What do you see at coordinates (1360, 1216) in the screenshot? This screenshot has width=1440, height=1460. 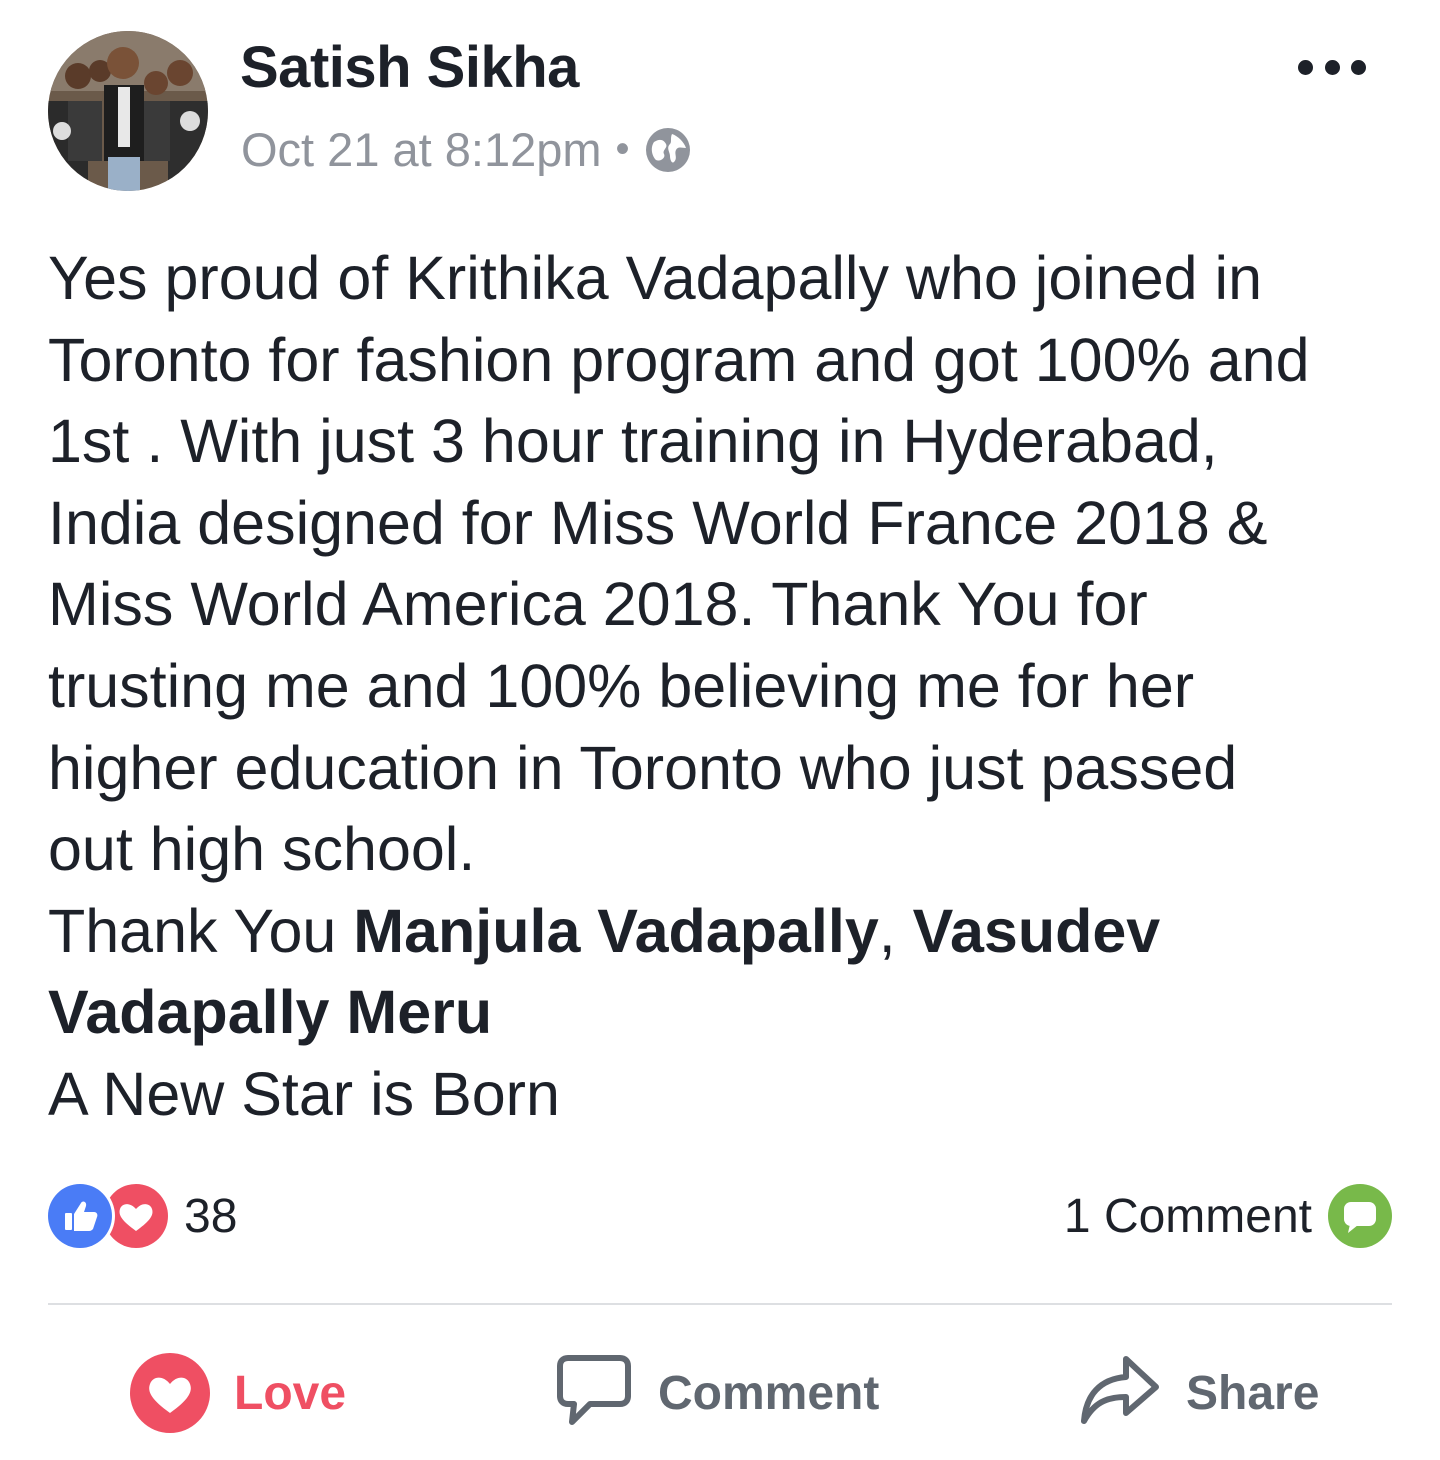 I see `comment-bubble-icon` at bounding box center [1360, 1216].